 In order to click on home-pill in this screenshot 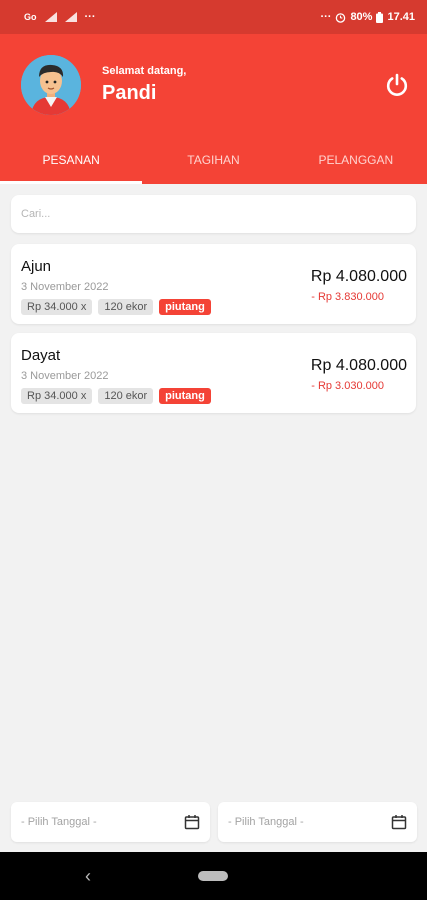, I will do `click(213, 876)`.